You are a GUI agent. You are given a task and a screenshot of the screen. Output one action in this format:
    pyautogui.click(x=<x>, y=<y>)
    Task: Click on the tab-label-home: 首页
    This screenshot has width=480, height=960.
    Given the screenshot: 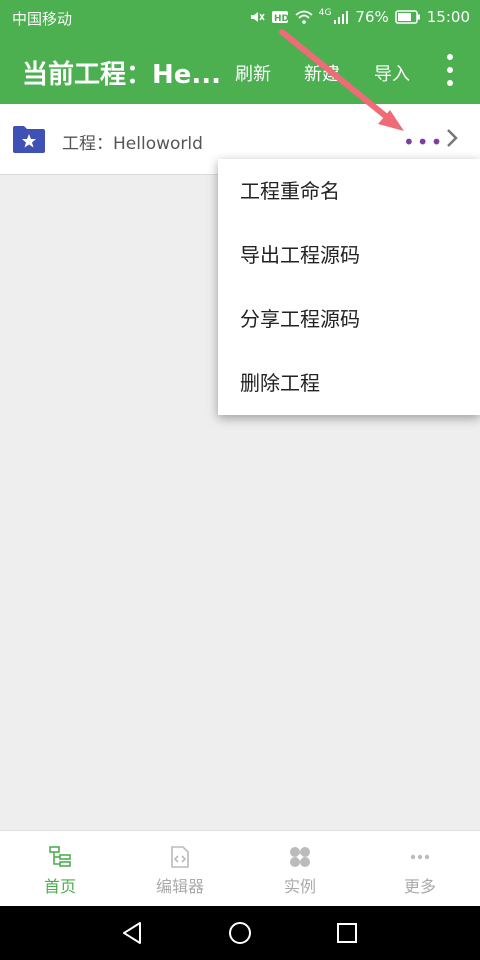 What is the action you would take?
    pyautogui.click(x=59, y=886)
    